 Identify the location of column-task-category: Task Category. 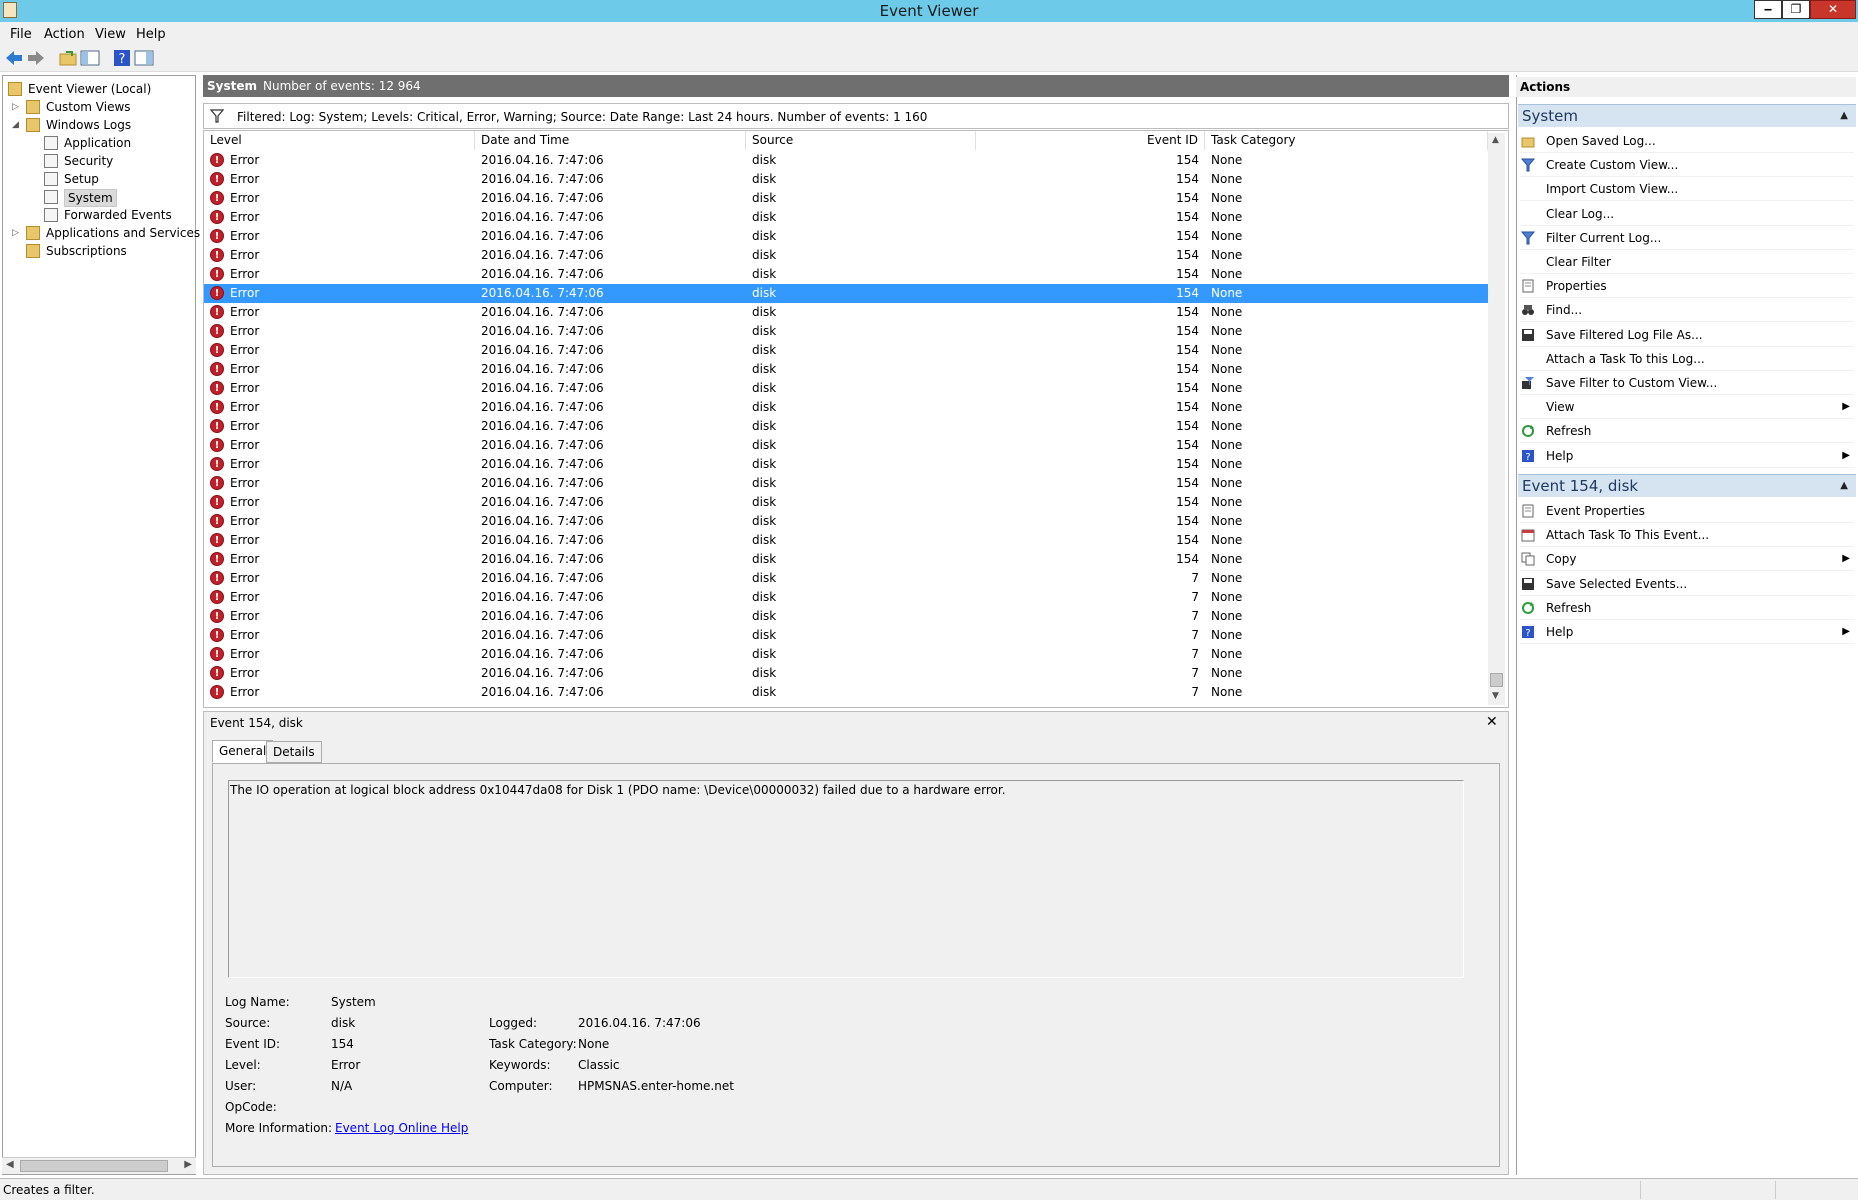
(1346, 140).